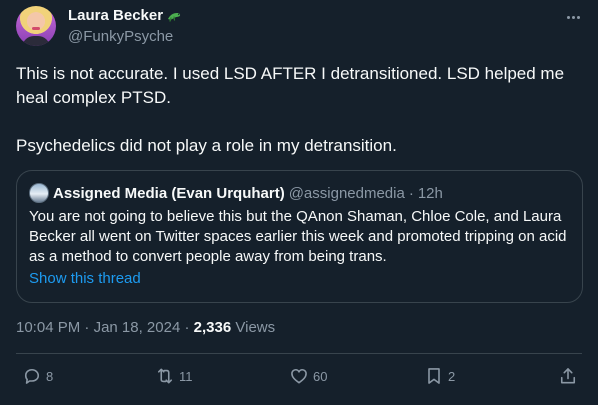 The height and width of the screenshot is (405, 598). I want to click on reply-count: 8, so click(50, 376).